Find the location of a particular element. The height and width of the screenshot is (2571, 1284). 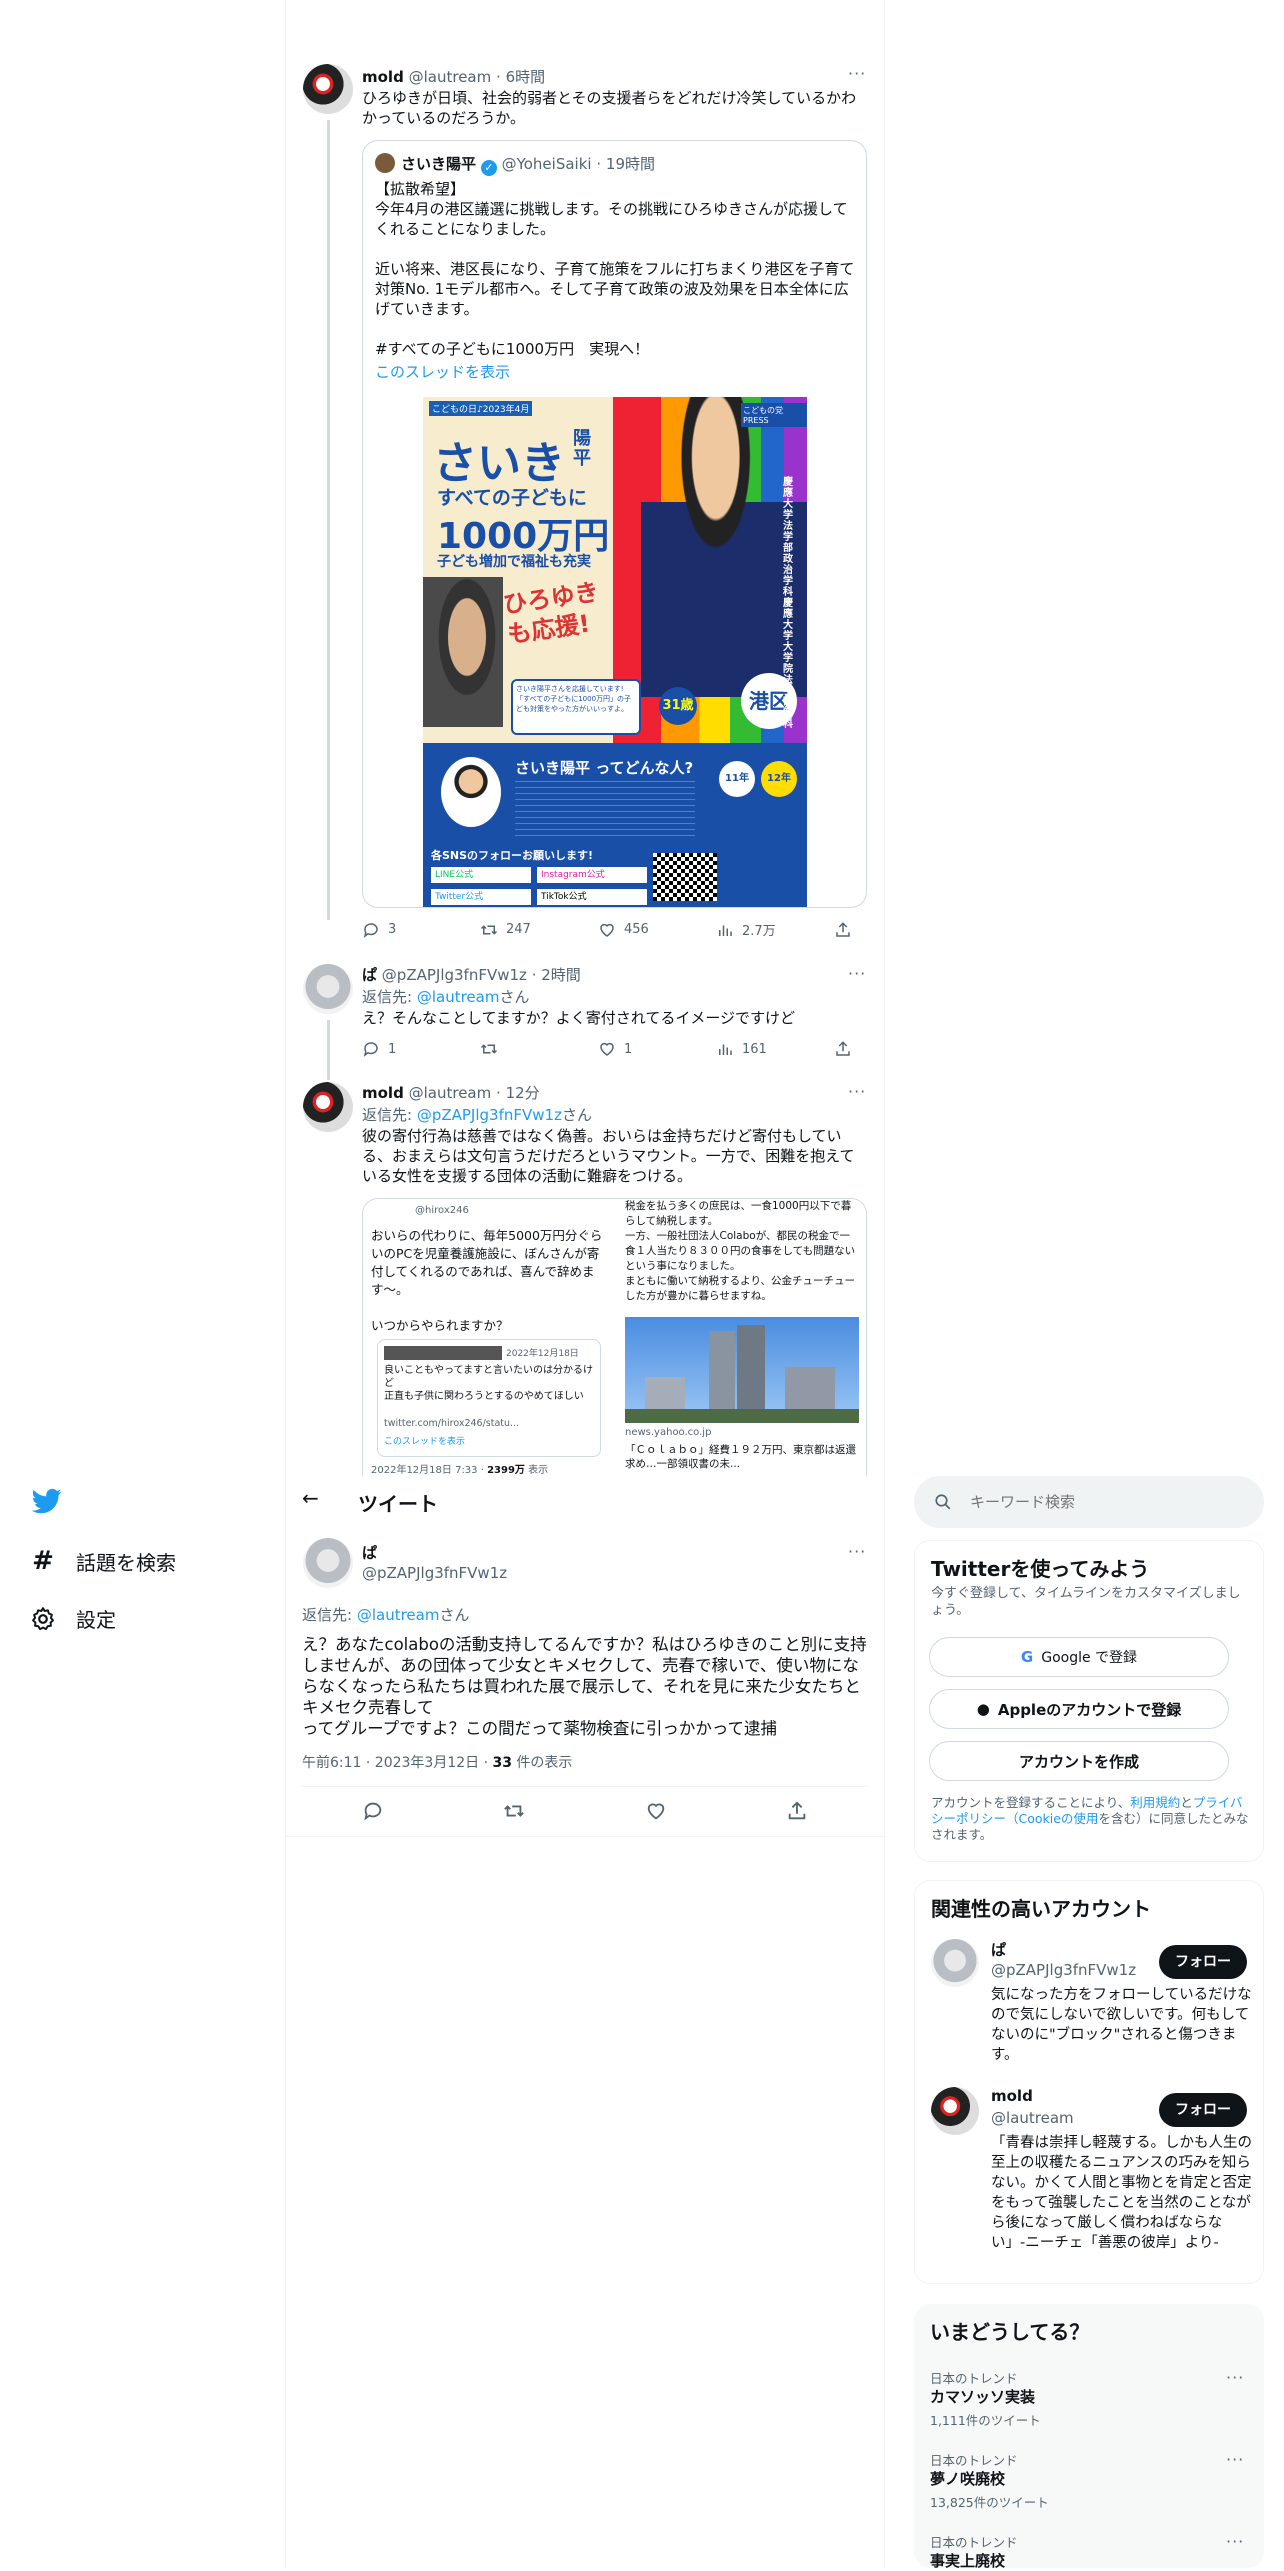

reply-to-link: @pZAPJlg3fnFVw1z is located at coordinates (489, 1115).